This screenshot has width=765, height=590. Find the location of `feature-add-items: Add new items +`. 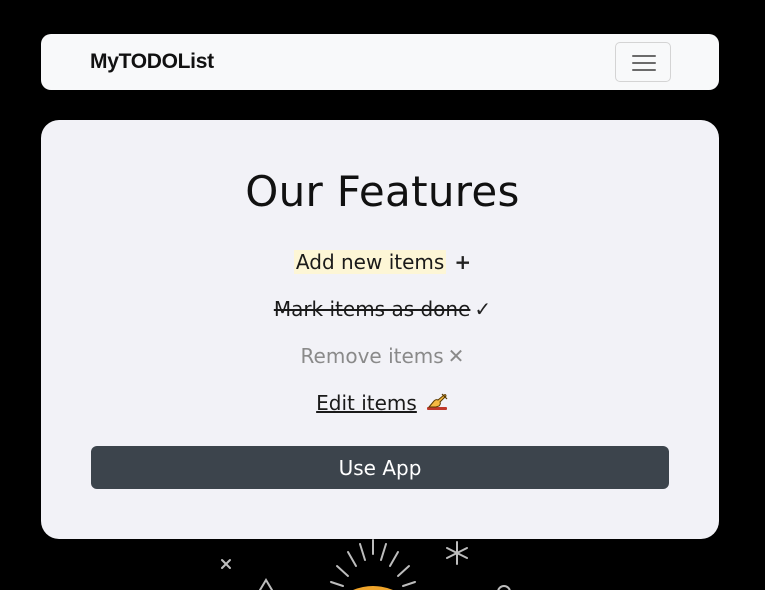

feature-add-items: Add new items + is located at coordinates (382, 262).